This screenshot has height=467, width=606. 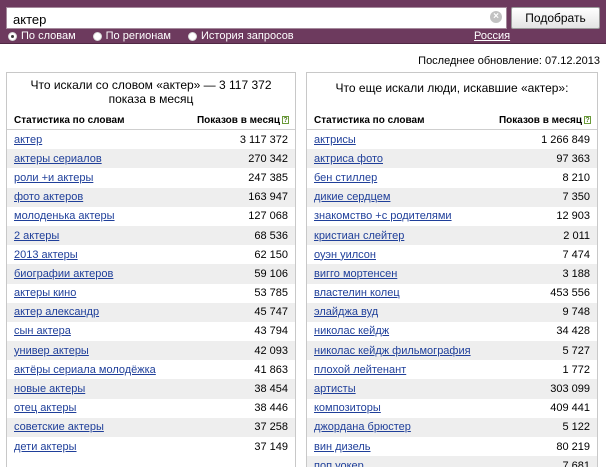 I want to click on shows-count: 1 772, so click(x=576, y=369).